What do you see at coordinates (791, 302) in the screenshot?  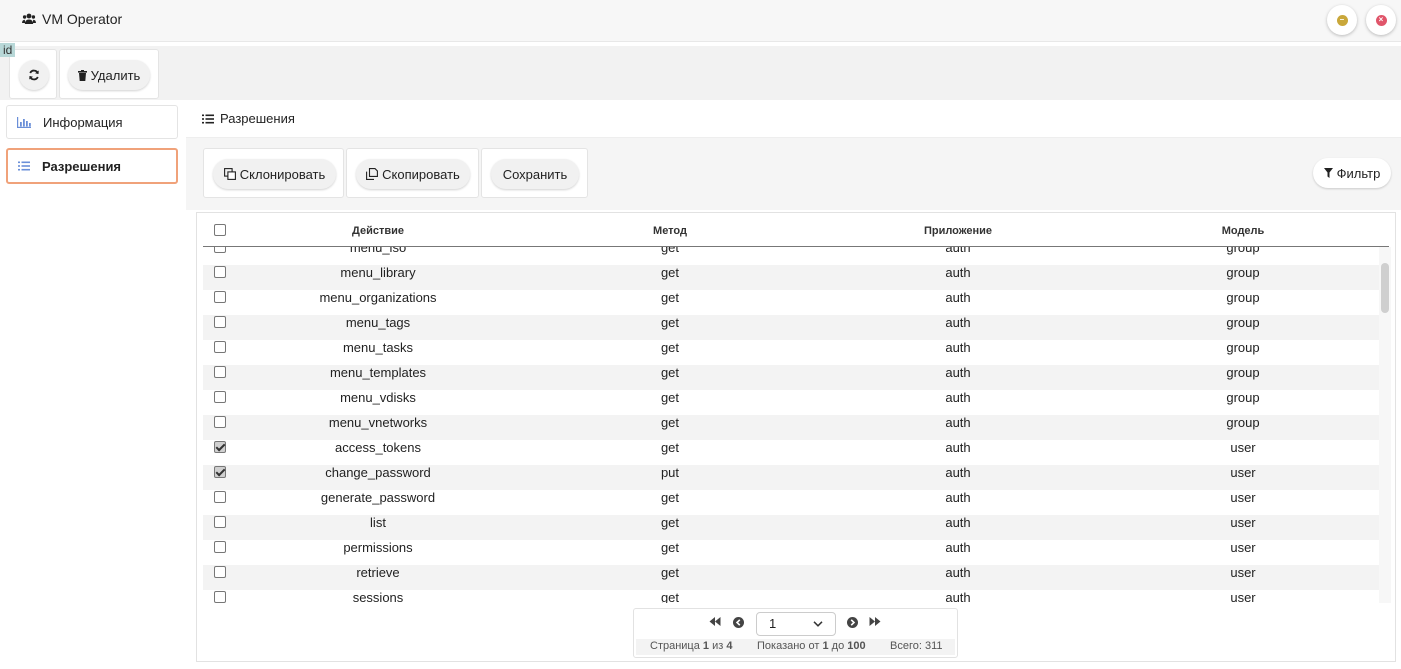 I see `table-row: menu_organizations get auth group` at bounding box center [791, 302].